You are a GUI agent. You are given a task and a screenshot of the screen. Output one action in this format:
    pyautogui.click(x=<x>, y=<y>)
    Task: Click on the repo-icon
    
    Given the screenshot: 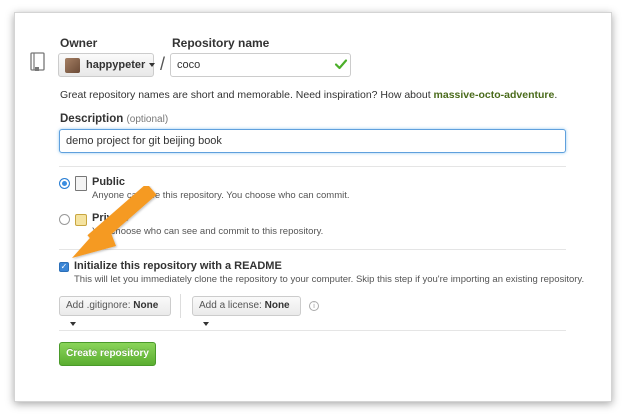 What is the action you would take?
    pyautogui.click(x=37, y=61)
    